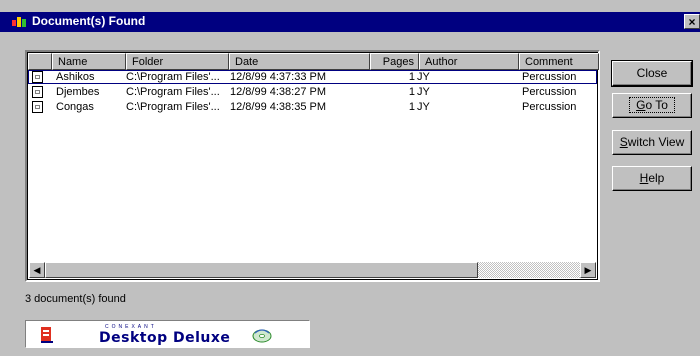 The width and height of the screenshot is (700, 356). What do you see at coordinates (656, 105) in the screenshot?
I see `go-to-label-rest: o To` at bounding box center [656, 105].